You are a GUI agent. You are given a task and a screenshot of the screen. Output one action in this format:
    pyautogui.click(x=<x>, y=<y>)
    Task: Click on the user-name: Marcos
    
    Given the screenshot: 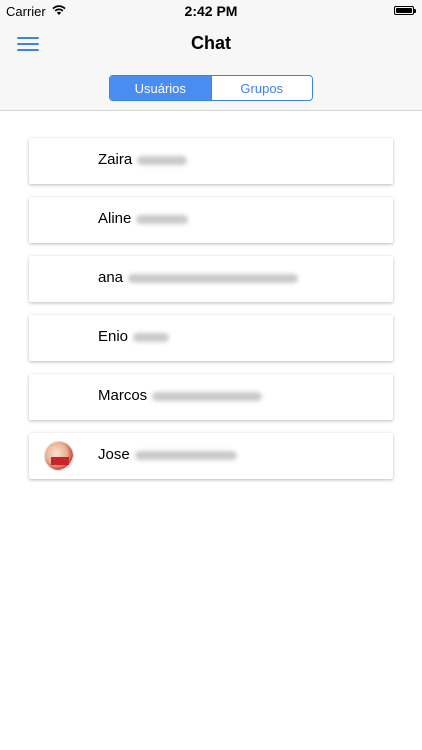 What is the action you would take?
    pyautogui.click(x=180, y=395)
    